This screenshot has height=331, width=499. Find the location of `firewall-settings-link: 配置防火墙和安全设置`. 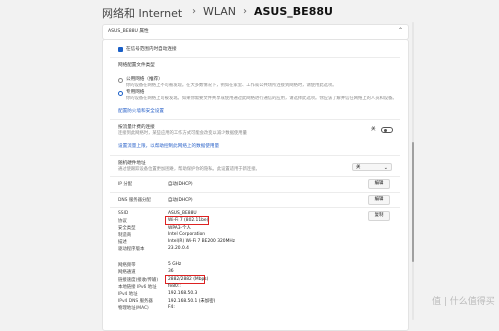

firewall-settings-link: 配置防火墙和安全设置 is located at coordinates (141, 111).